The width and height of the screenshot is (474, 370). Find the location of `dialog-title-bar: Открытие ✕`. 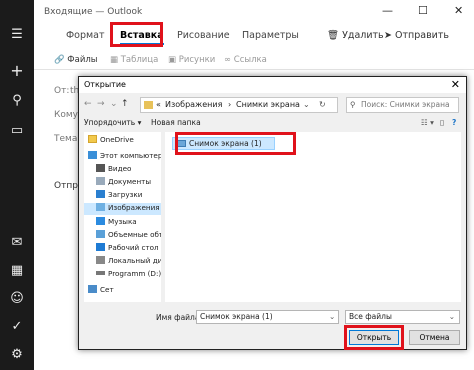

dialog-title-bar: Открытие ✕ is located at coordinates (272, 85).